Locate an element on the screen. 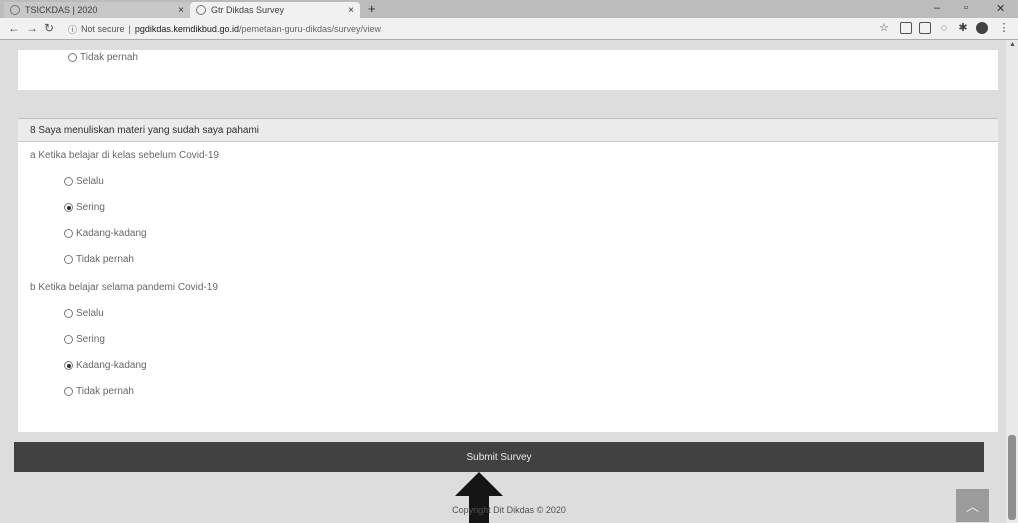 Image resolution: width=1018 pixels, height=523 pixels. arrow-right-icon: → is located at coordinates (32, 28).